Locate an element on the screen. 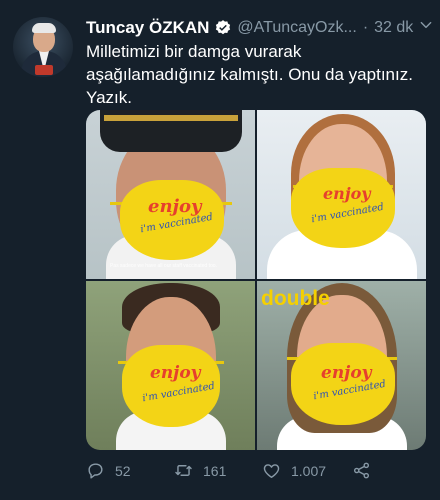  share-icon is located at coordinates (361, 470).